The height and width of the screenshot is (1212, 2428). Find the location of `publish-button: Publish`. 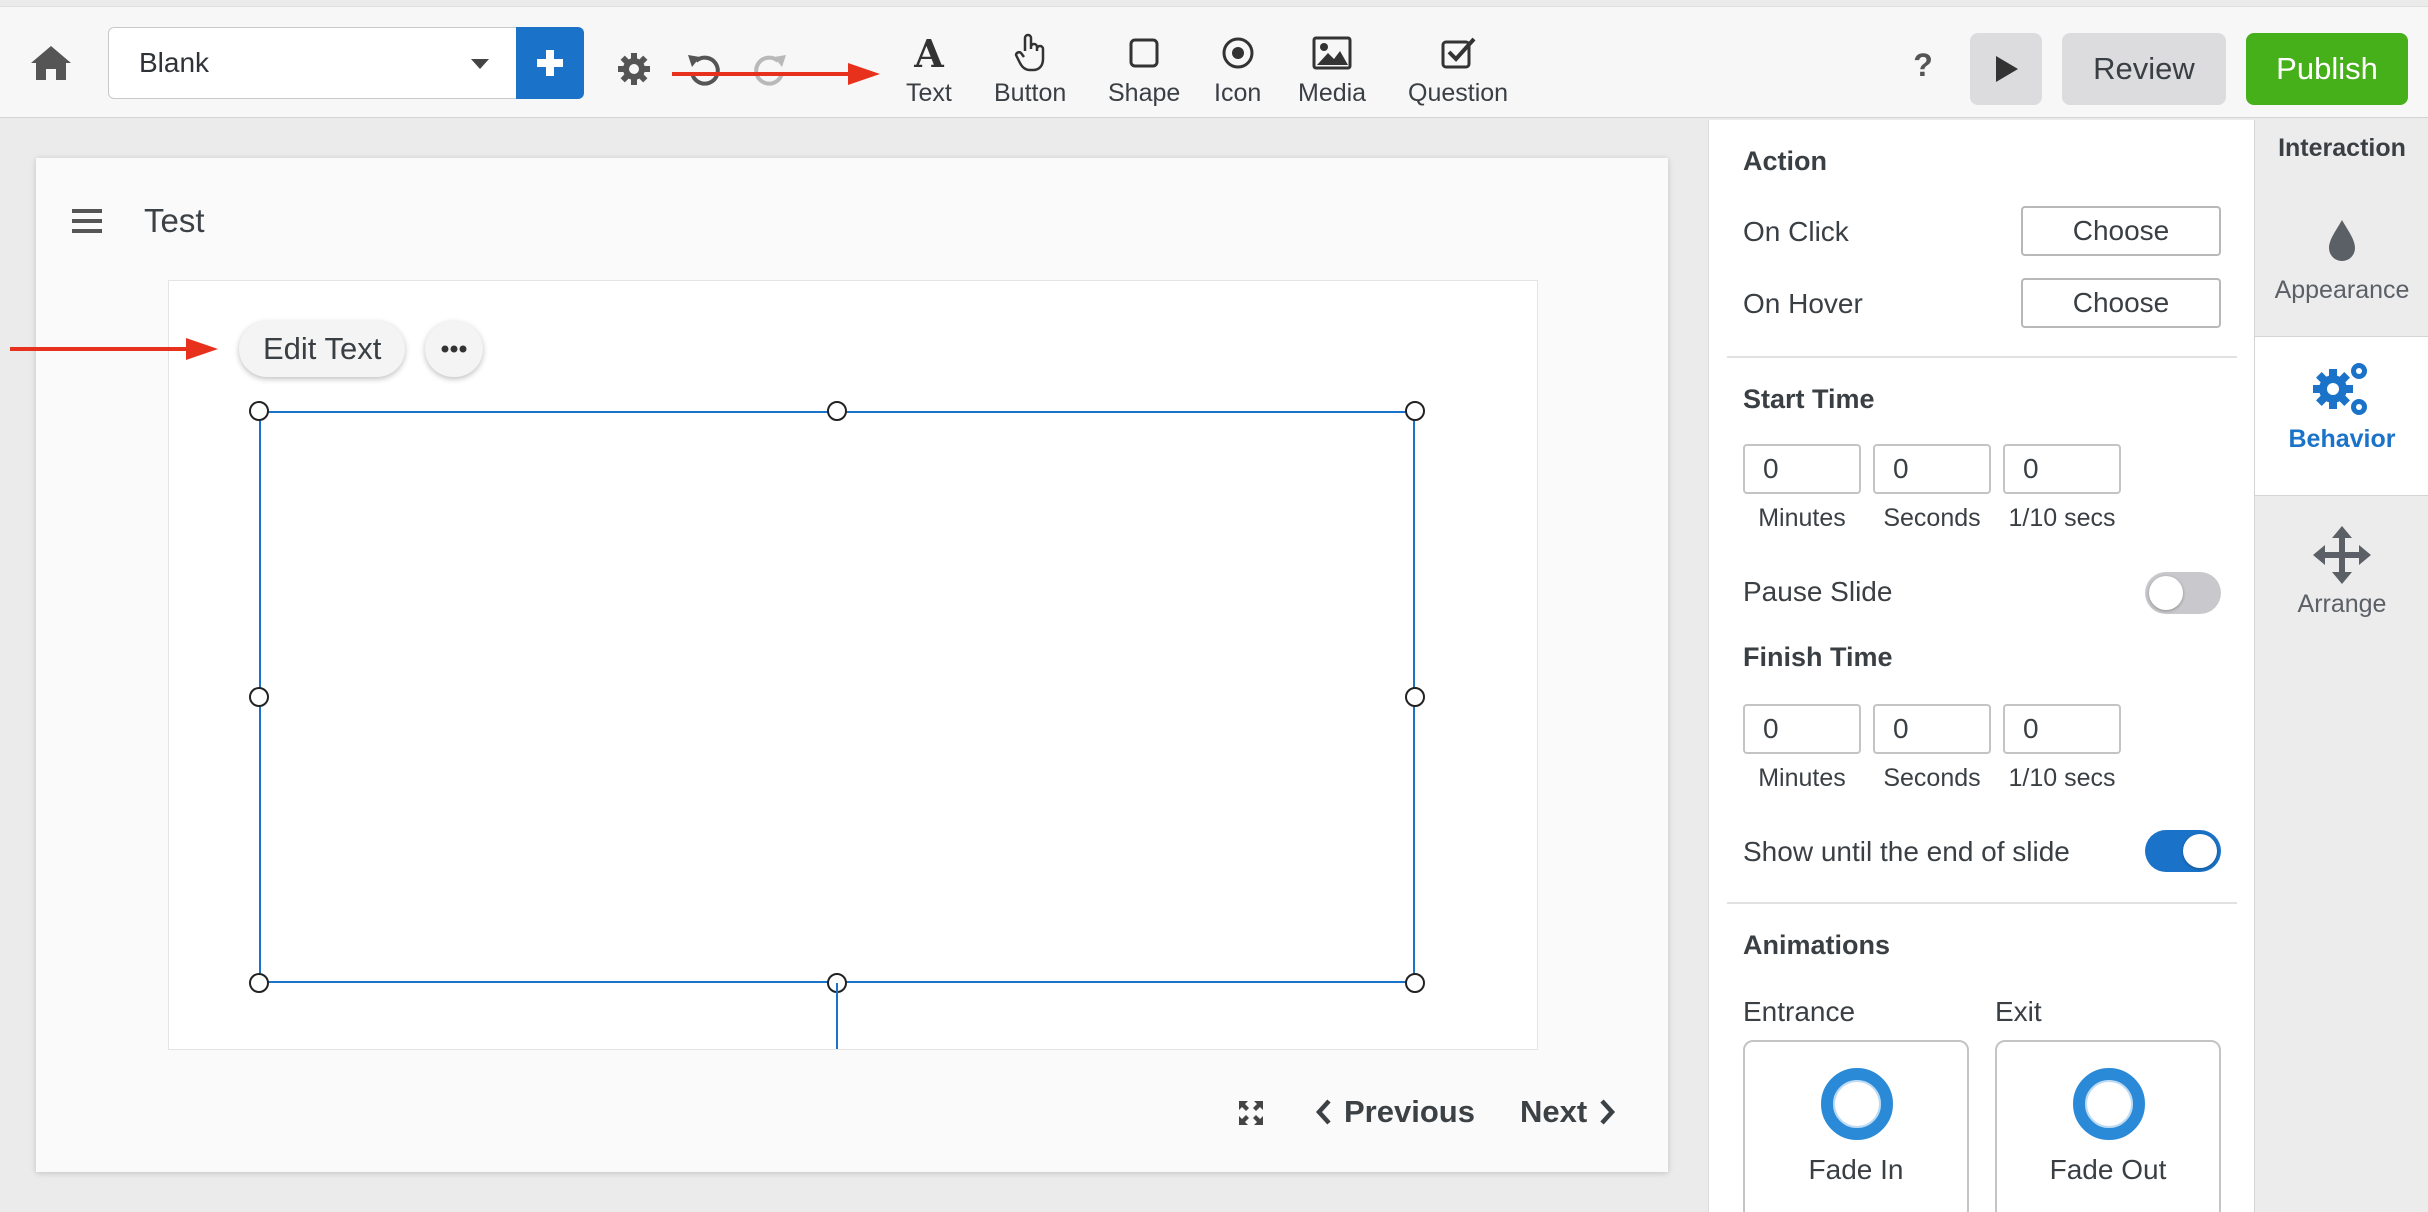

publish-button: Publish is located at coordinates (2327, 69).